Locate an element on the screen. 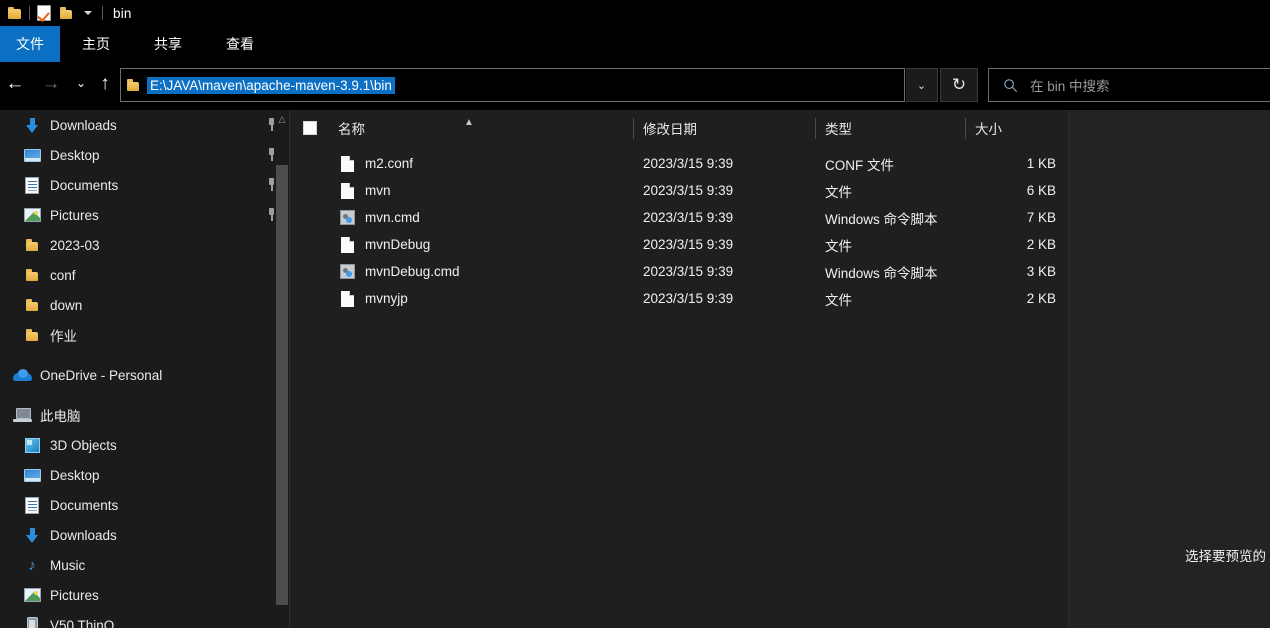 This screenshot has height=628, width=1270. column-header-size-label: 大小 is located at coordinates (988, 129).